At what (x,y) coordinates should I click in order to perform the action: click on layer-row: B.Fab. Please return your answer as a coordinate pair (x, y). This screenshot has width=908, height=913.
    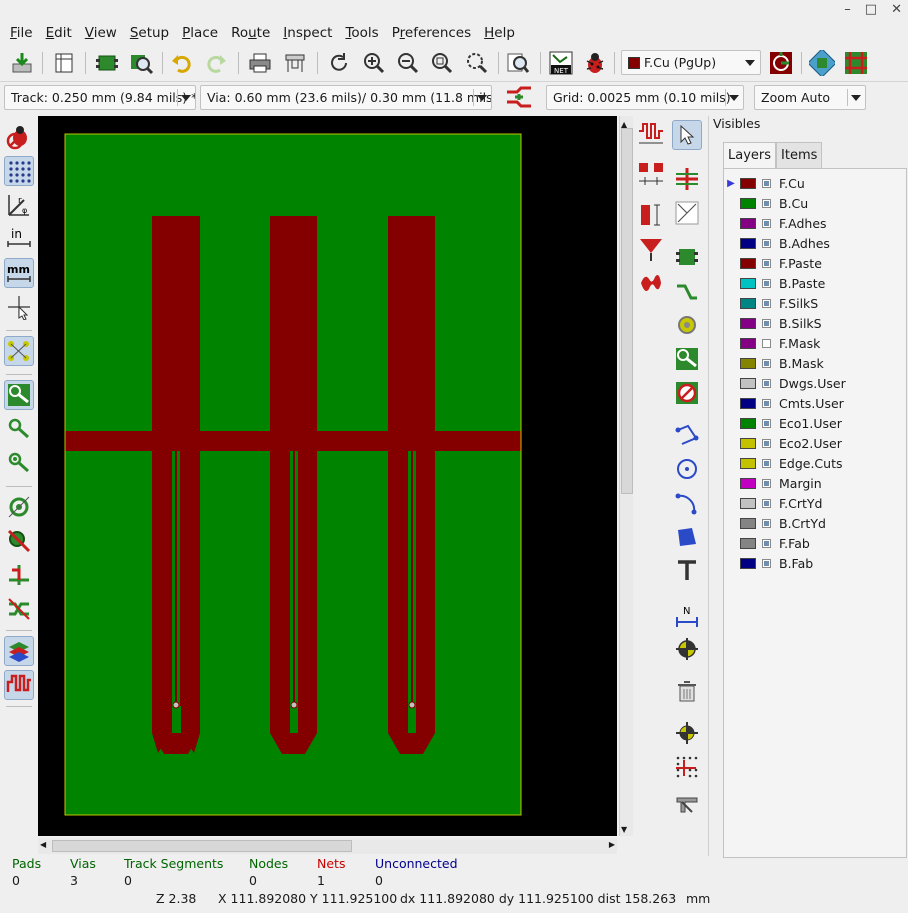
    Looking at the image, I should click on (815, 563).